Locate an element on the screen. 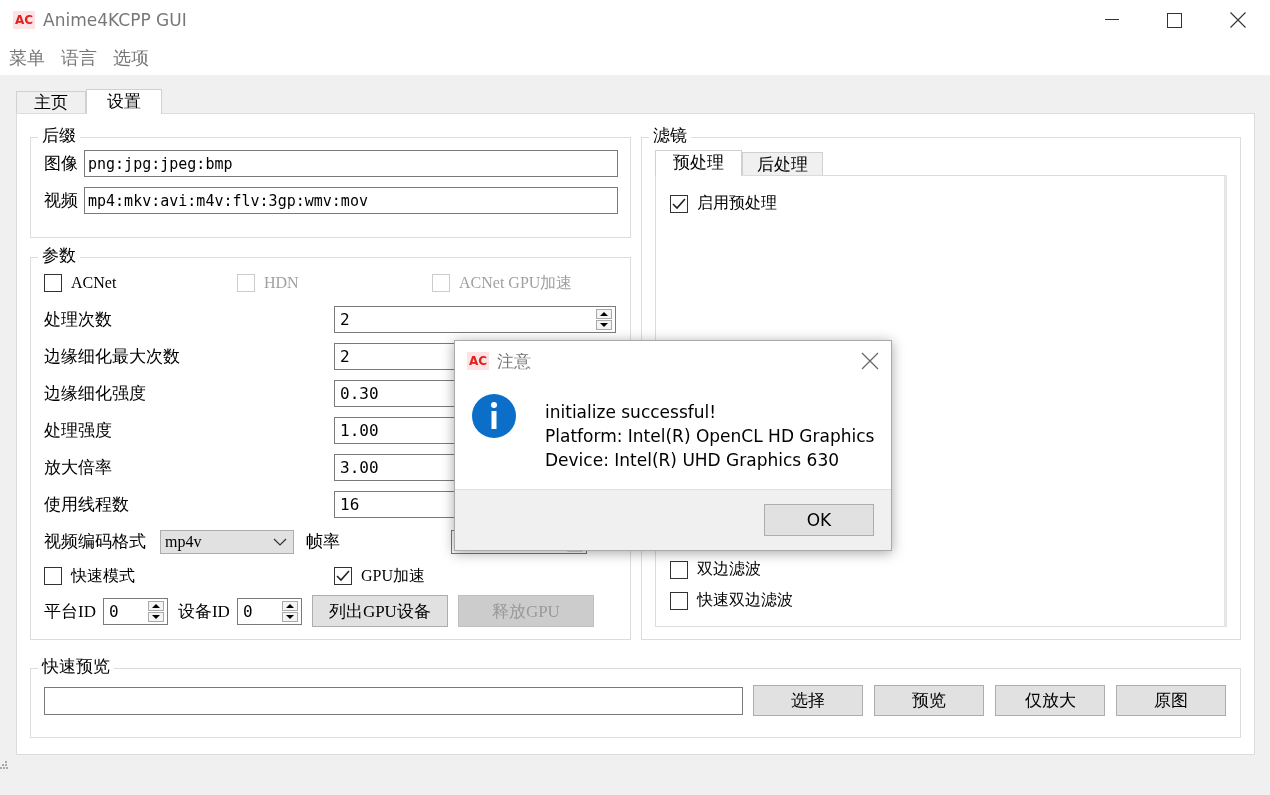  info-icon is located at coordinates (494, 416).